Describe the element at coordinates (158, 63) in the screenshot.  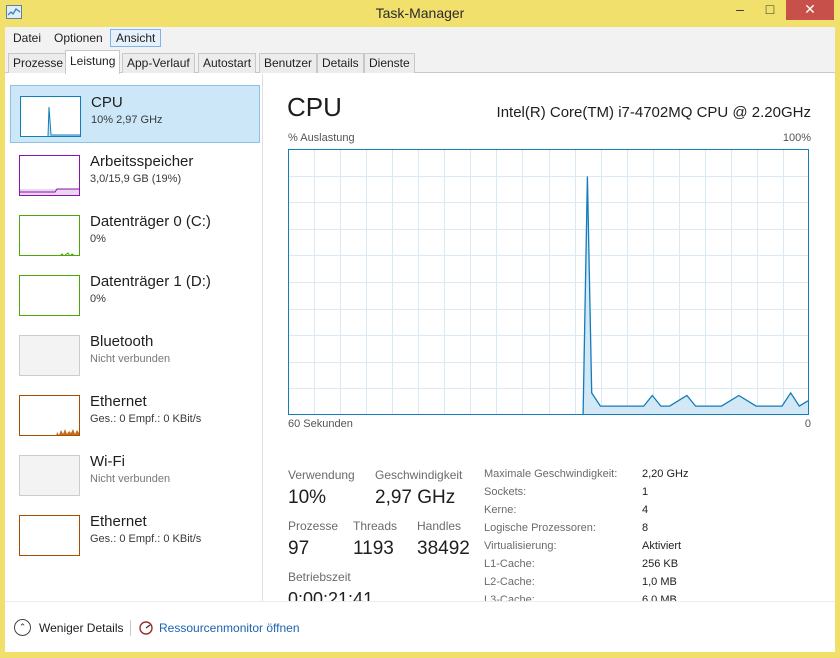
I see `tab-app-verlauf: App-Verlauf` at that location.